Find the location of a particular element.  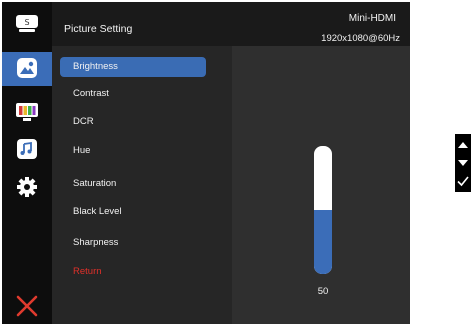

sidebar-item-exit is located at coordinates (27, 308).